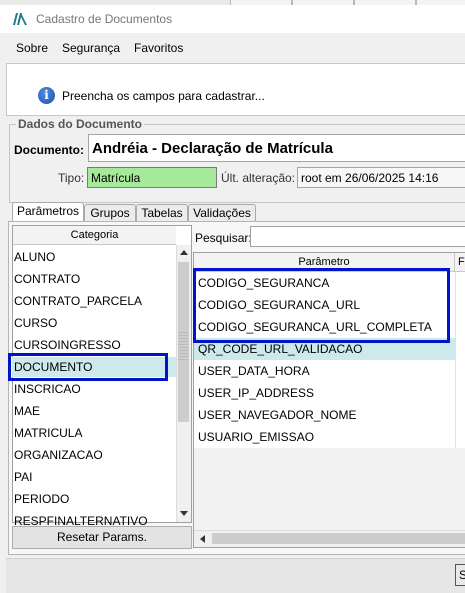 The width and height of the screenshot is (465, 593). Describe the element at coordinates (20, 19) in the screenshot. I see `app-logo-icon` at that location.